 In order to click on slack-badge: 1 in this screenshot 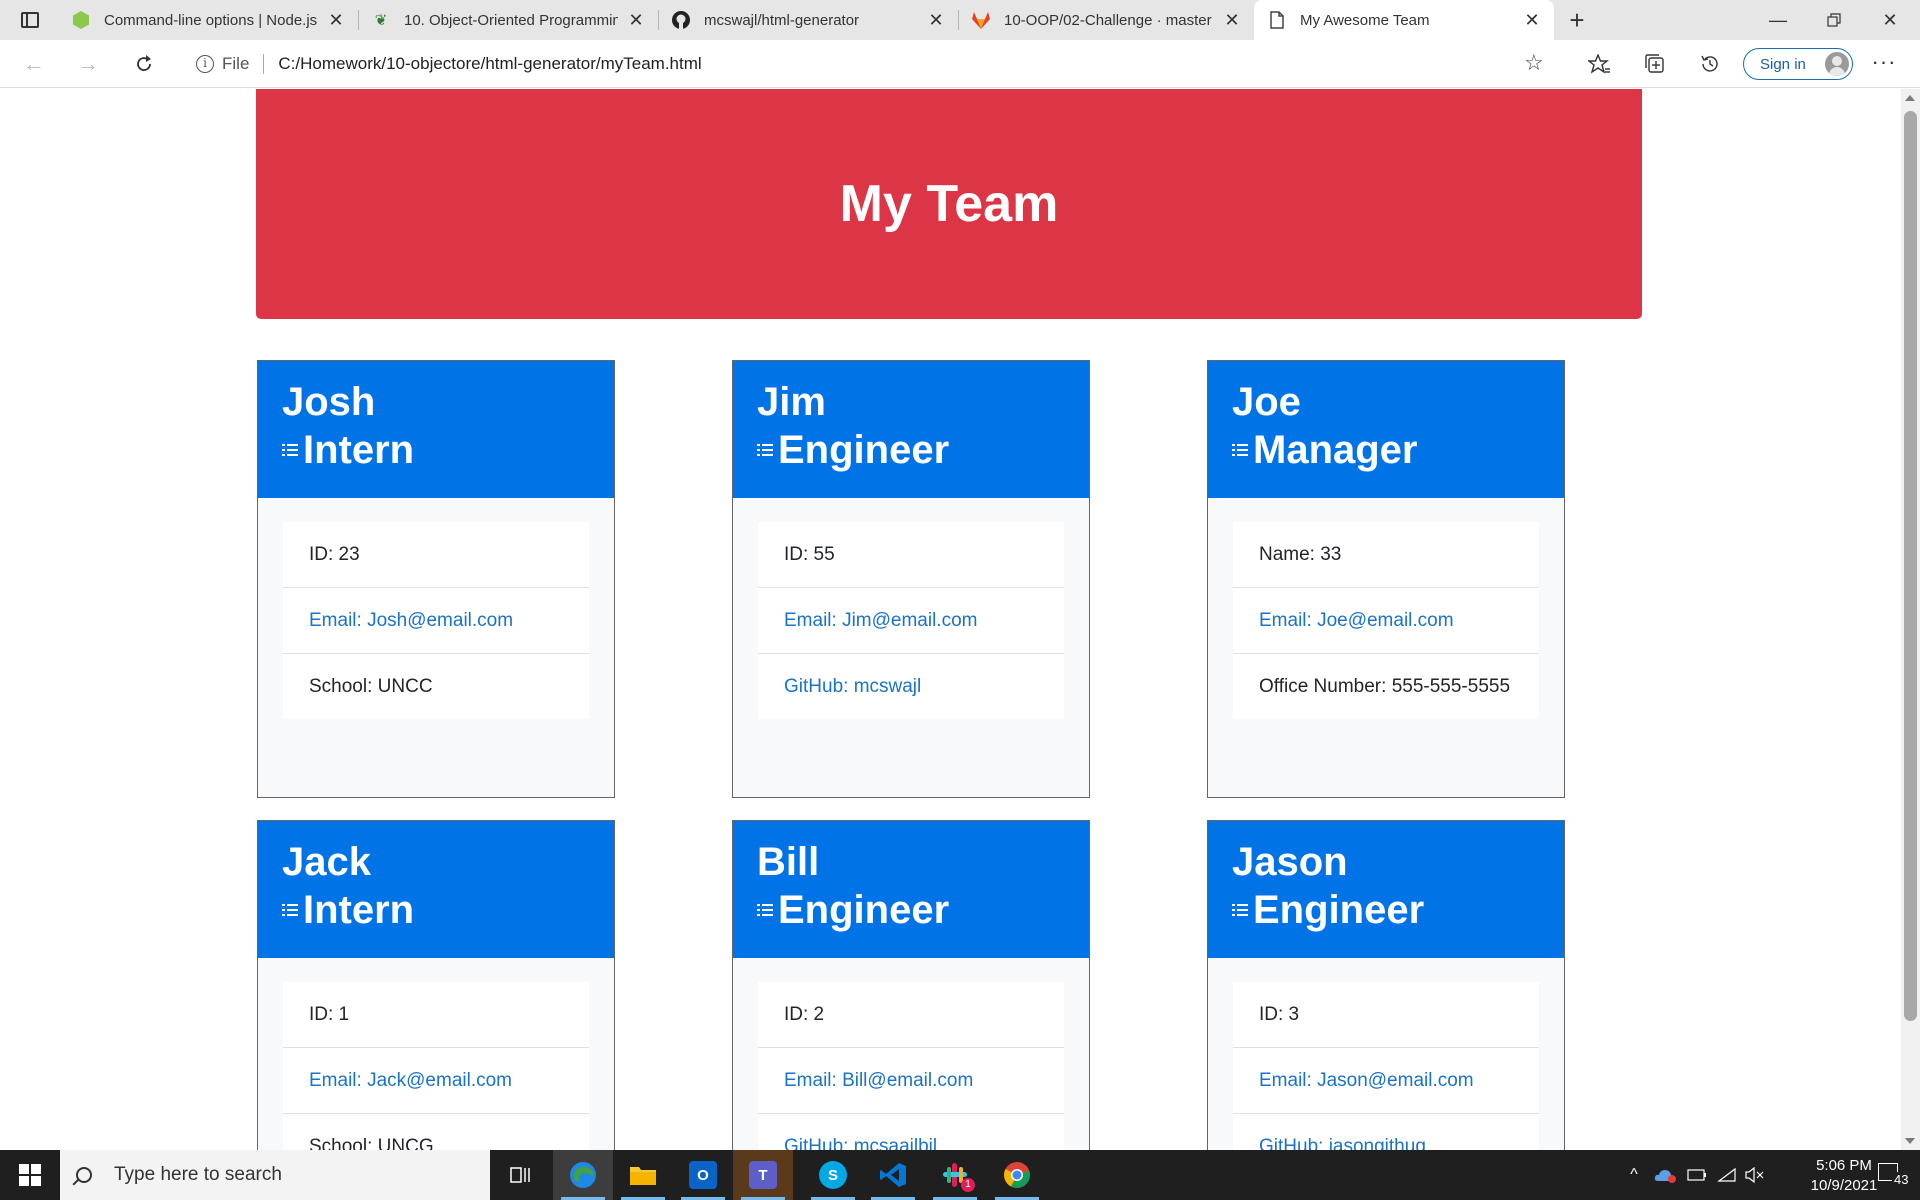, I will do `click(968, 1185)`.